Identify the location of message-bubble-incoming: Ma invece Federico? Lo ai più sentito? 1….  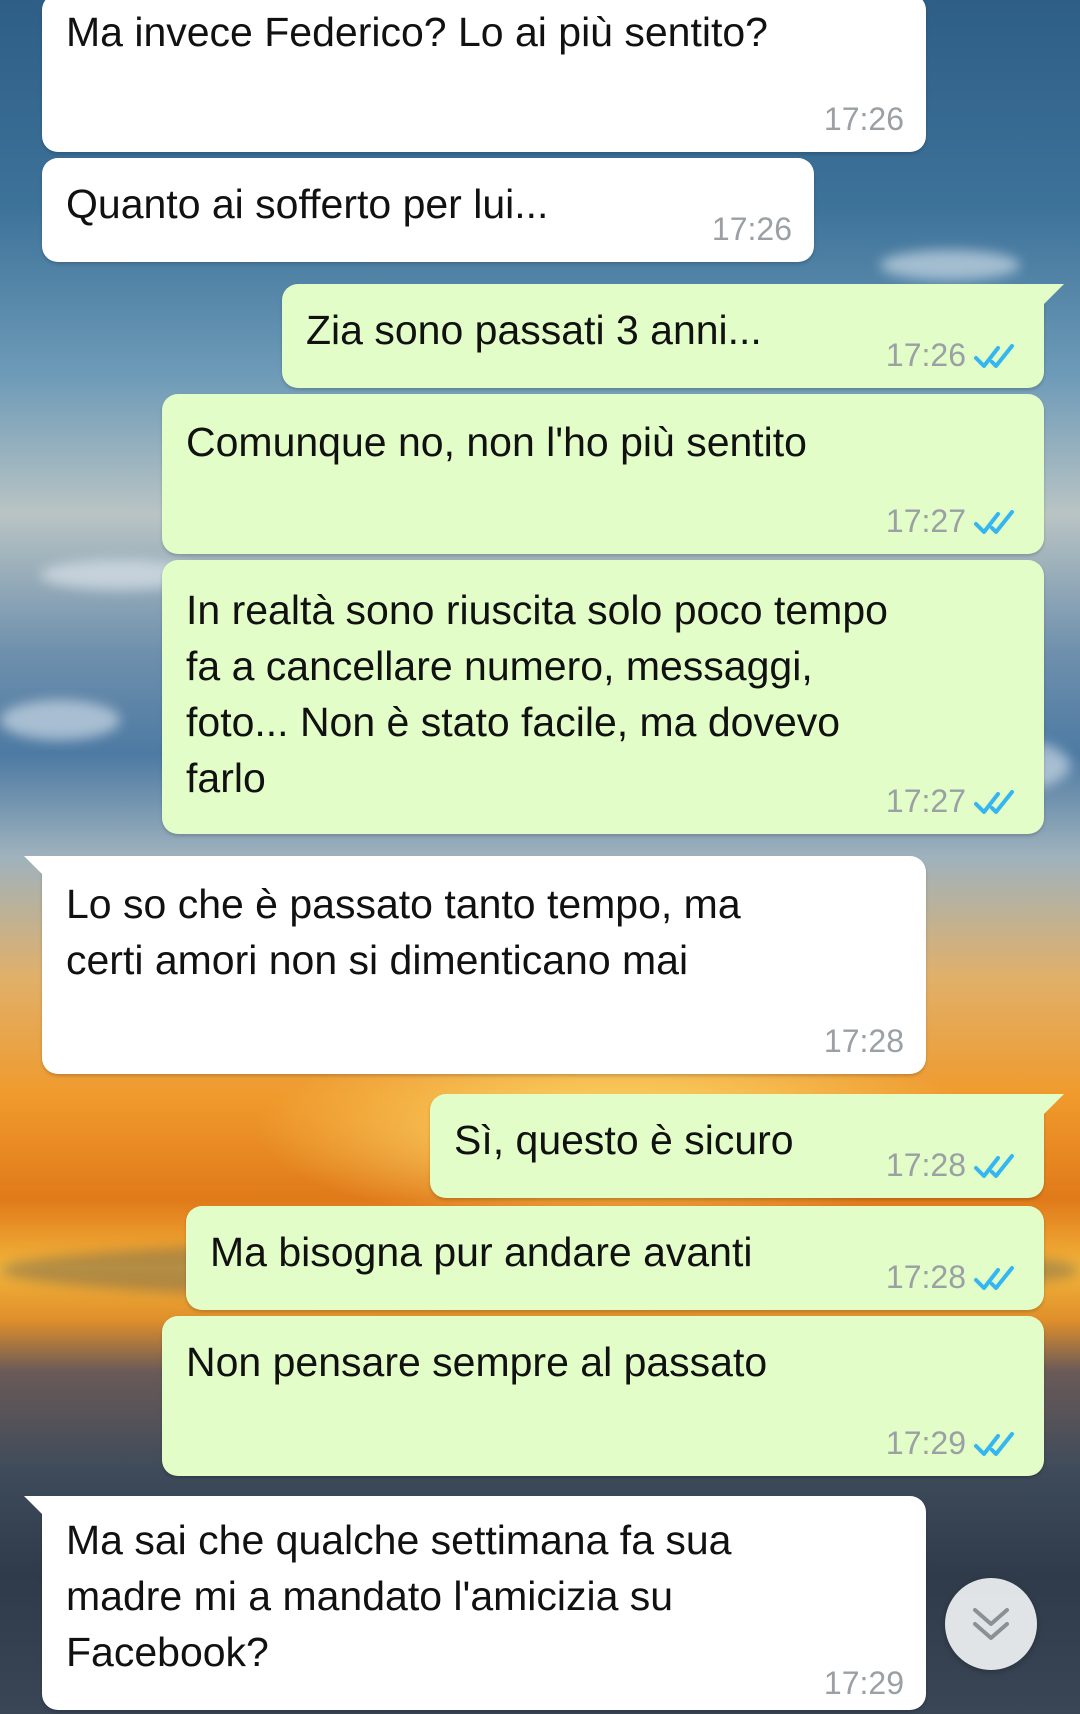
(484, 76).